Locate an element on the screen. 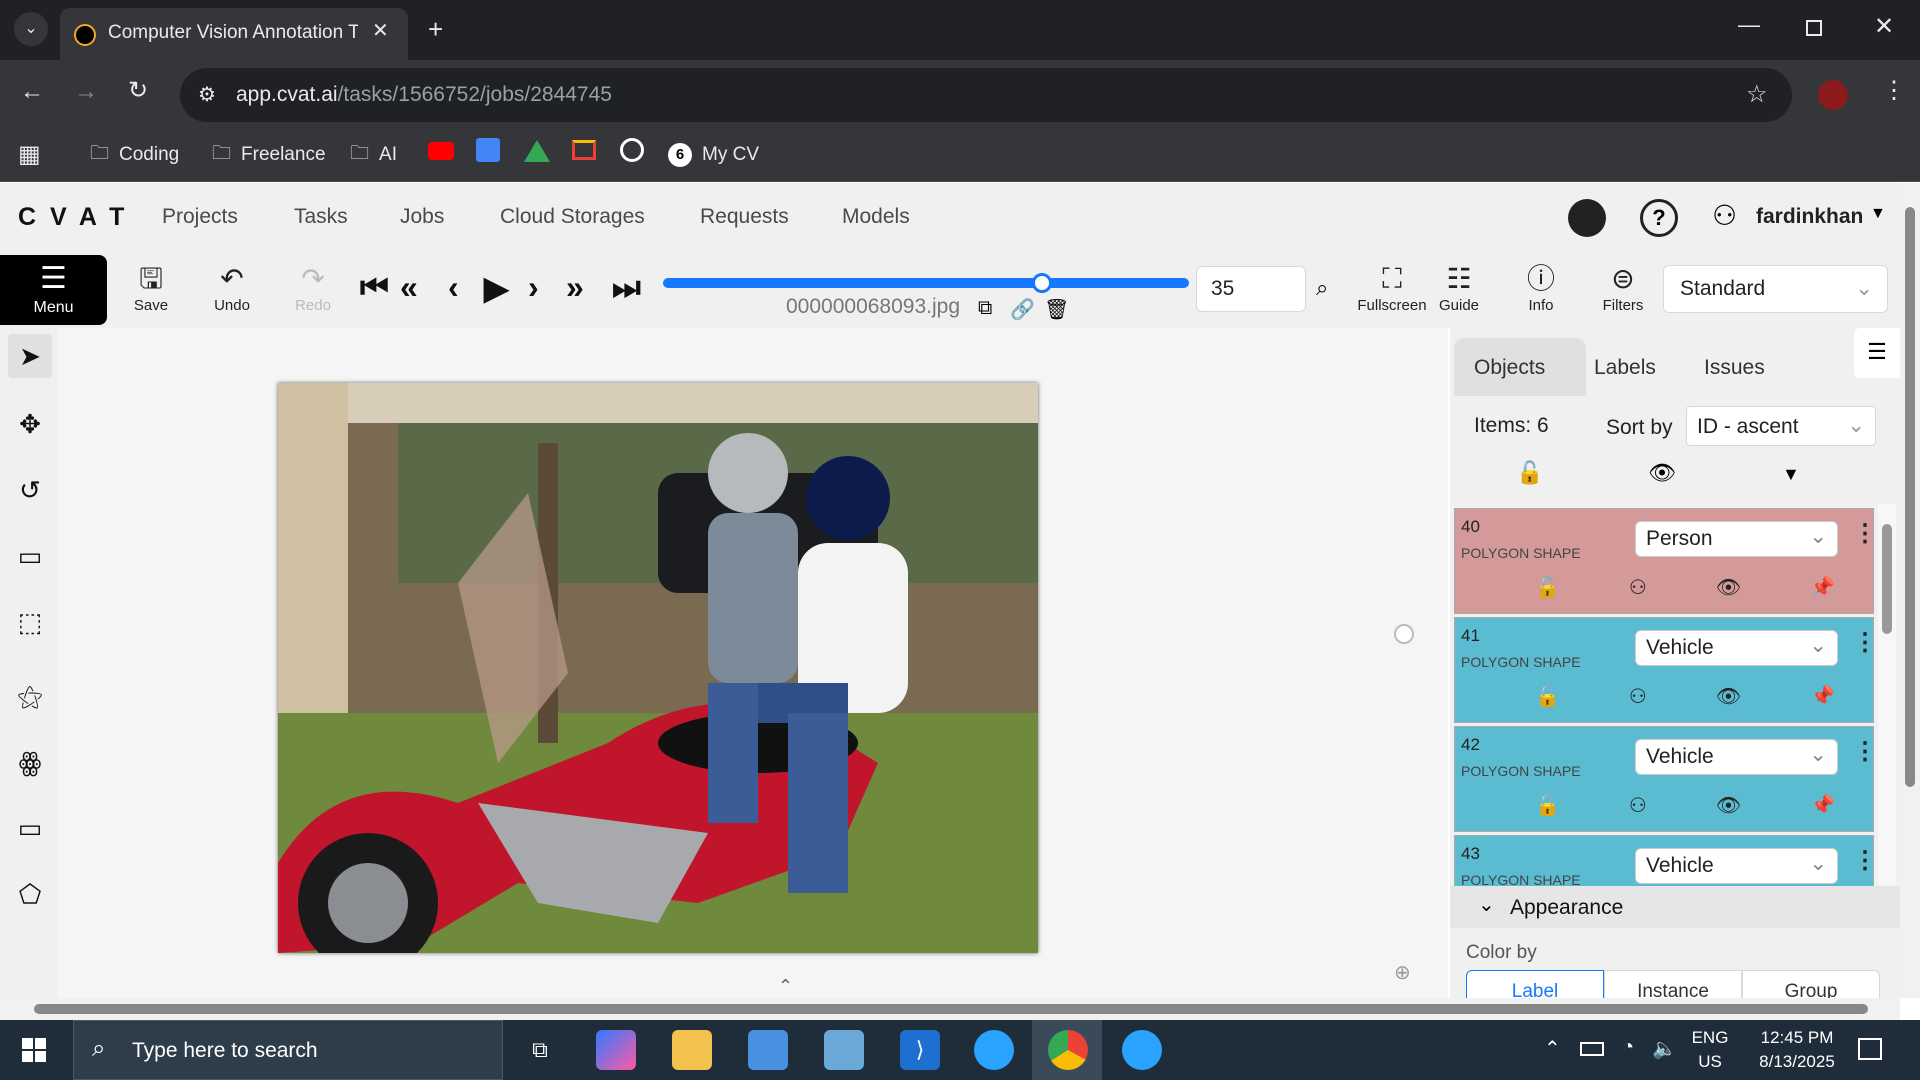  microsoft-store-icon is located at coordinates (768, 1050).